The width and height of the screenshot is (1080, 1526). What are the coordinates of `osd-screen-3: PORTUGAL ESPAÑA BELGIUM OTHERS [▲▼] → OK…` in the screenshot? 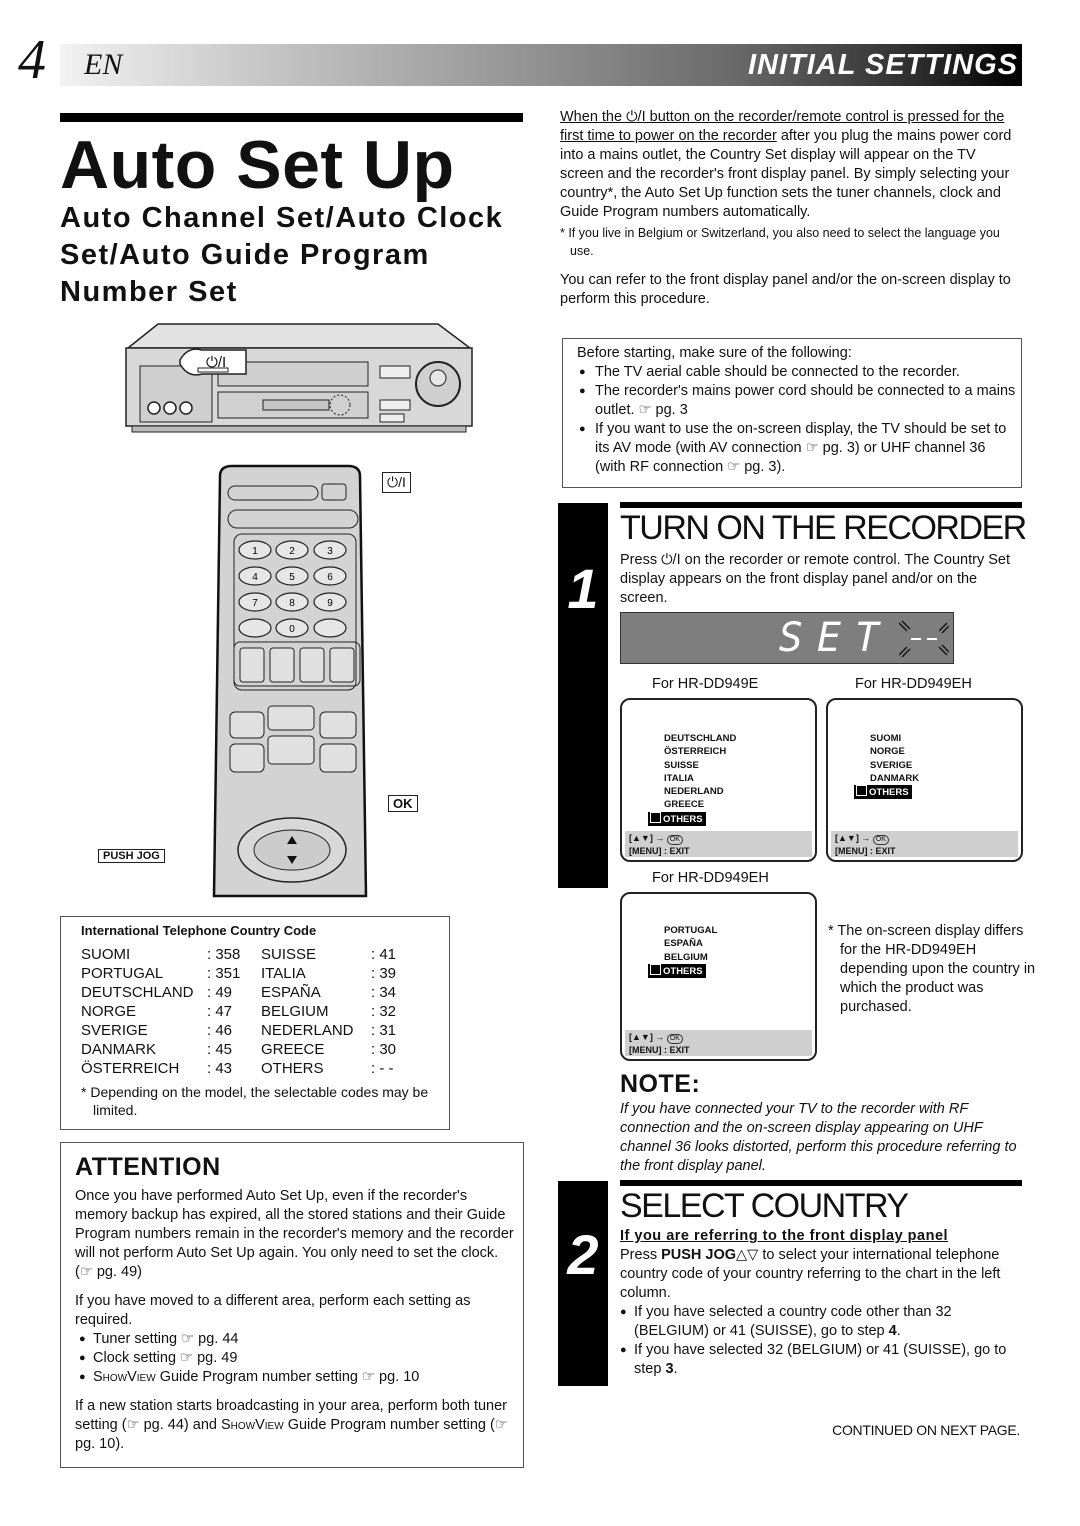 It's located at (718, 976).